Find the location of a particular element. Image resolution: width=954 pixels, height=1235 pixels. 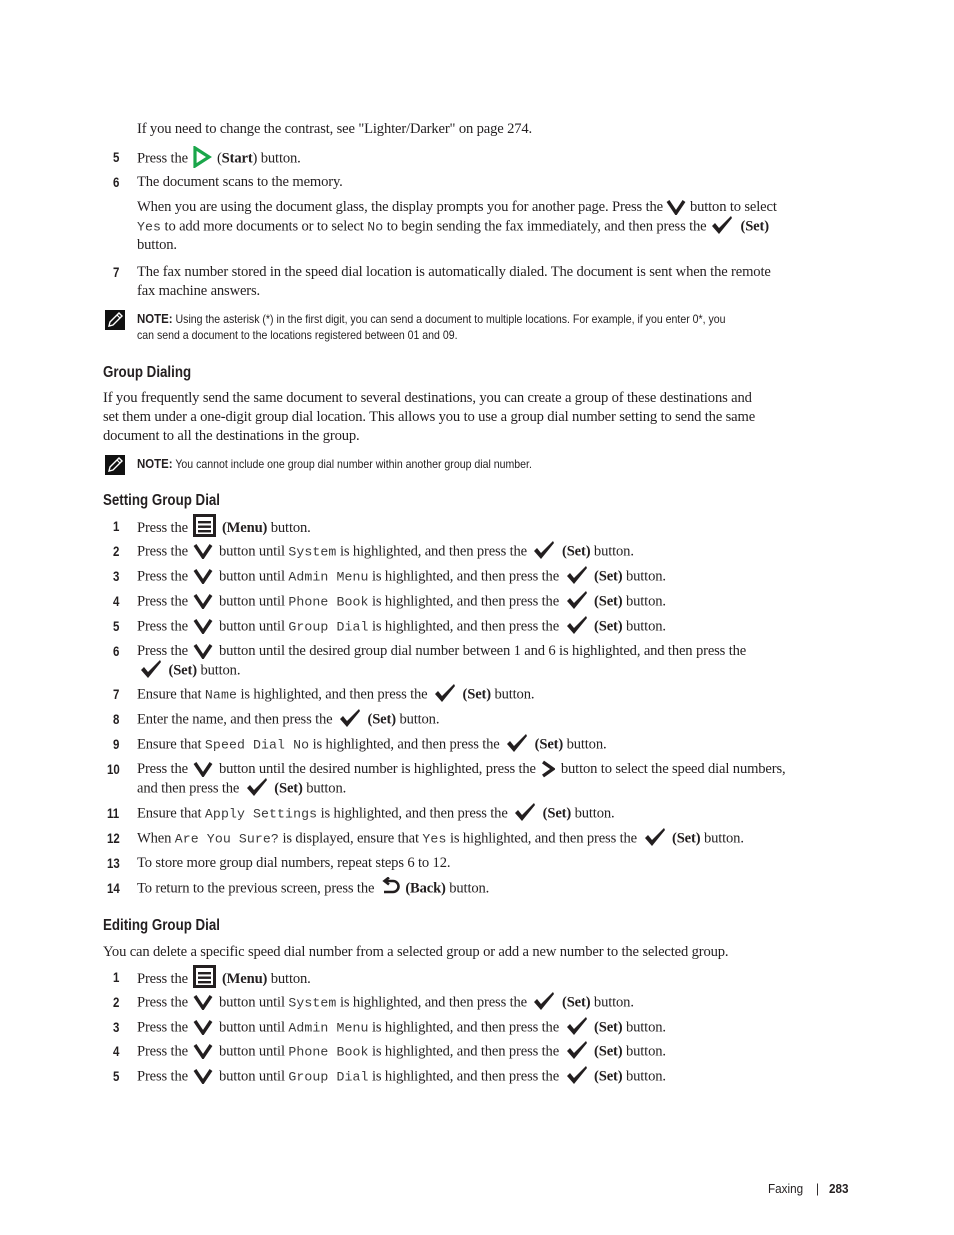

display-text: Name is located at coordinates (220, 695).